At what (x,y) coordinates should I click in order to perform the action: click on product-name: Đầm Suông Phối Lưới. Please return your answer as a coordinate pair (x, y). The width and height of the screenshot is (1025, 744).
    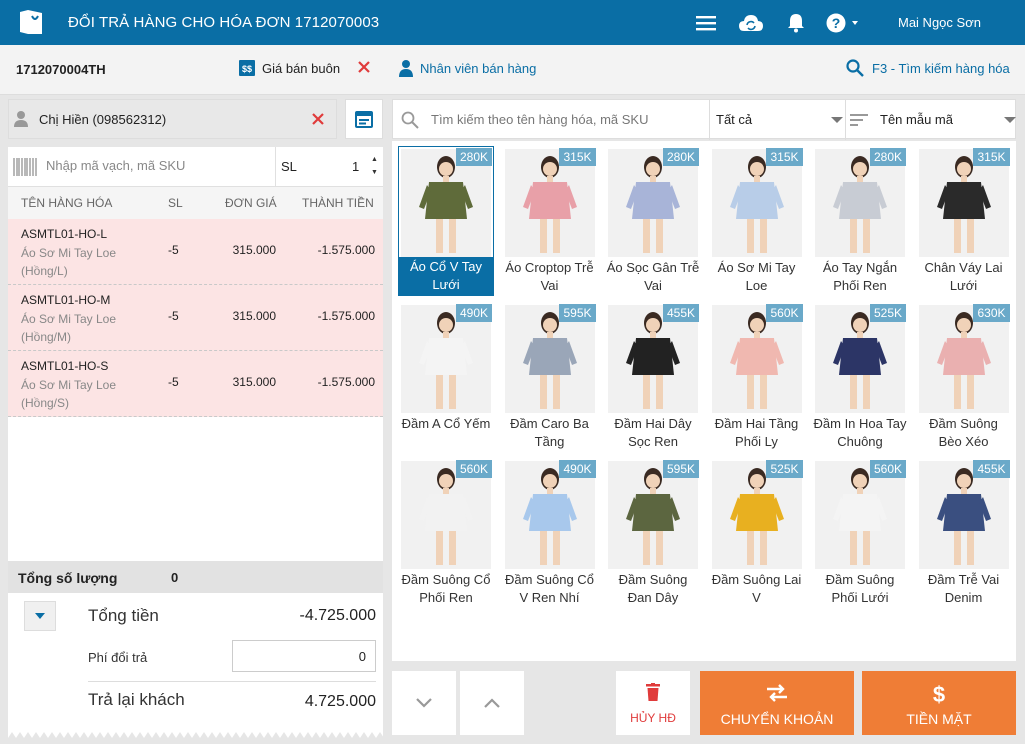
    Looking at the image, I should click on (860, 588).